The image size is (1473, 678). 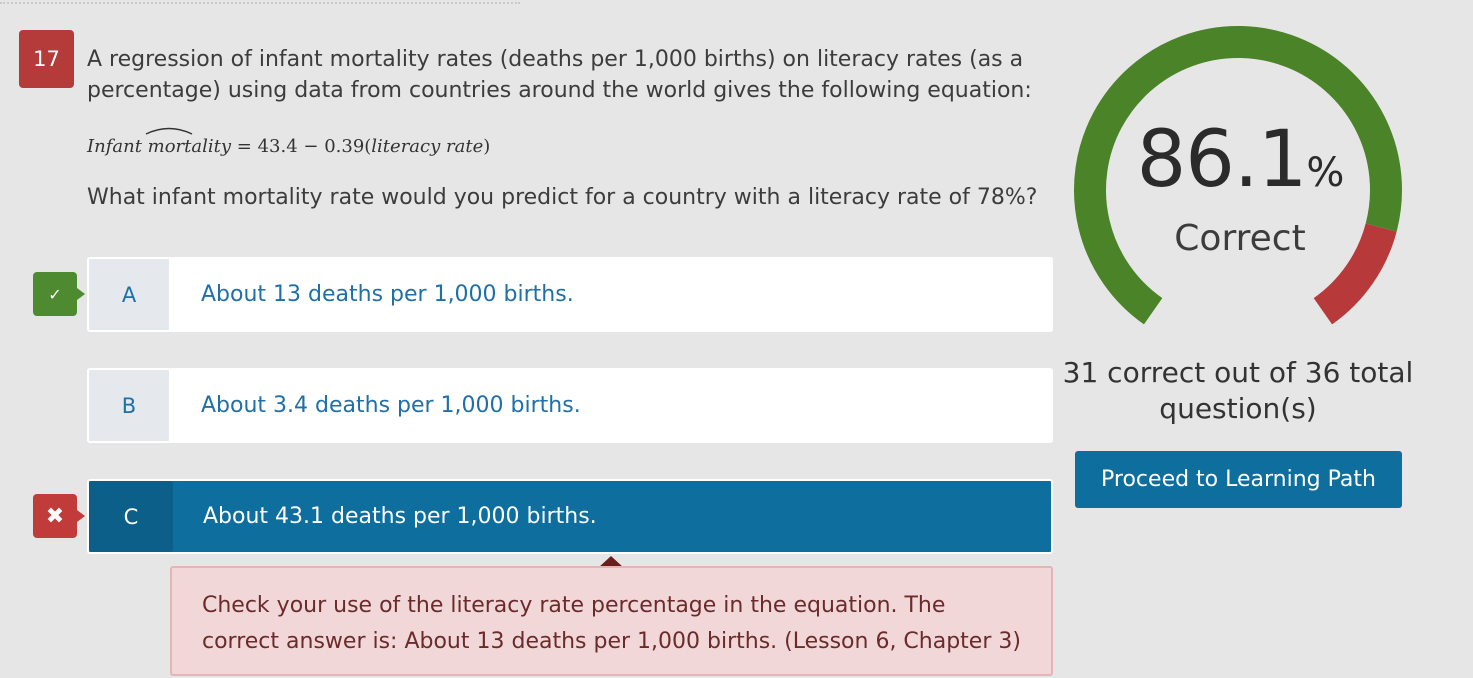 I want to click on scrolled-content-edge, so click(x=260, y=2).